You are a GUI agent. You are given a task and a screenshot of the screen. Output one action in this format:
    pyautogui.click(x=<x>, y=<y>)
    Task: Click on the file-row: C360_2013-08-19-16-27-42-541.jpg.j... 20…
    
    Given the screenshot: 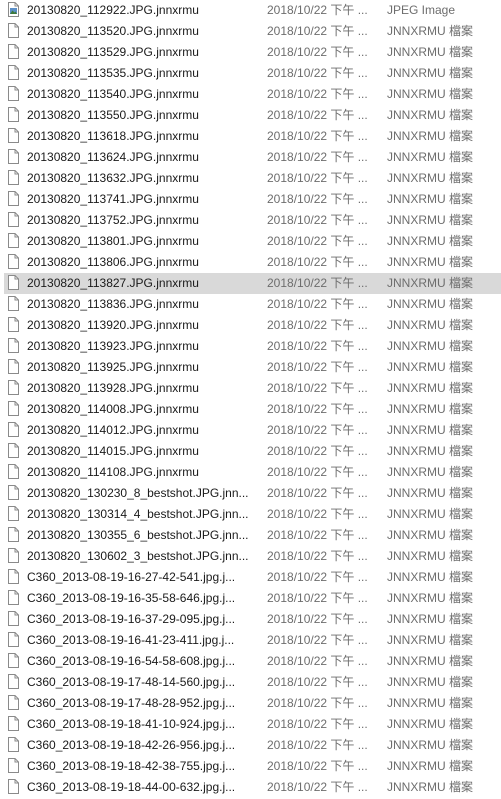 What is the action you would take?
    pyautogui.click(x=250, y=577)
    